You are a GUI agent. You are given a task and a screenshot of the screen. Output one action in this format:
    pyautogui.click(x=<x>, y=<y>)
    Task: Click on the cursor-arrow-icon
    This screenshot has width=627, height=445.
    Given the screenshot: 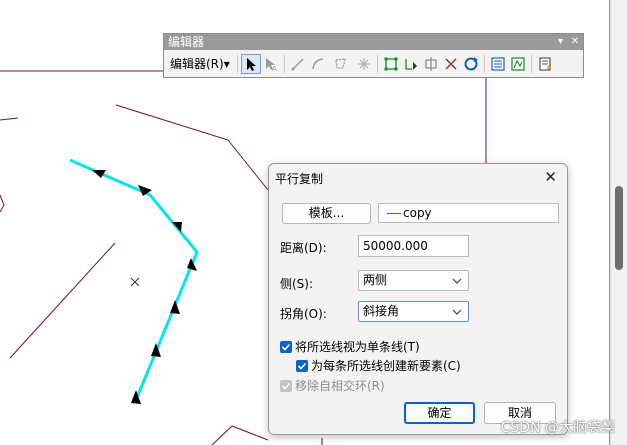 What is the action you would take?
    pyautogui.click(x=251, y=64)
    